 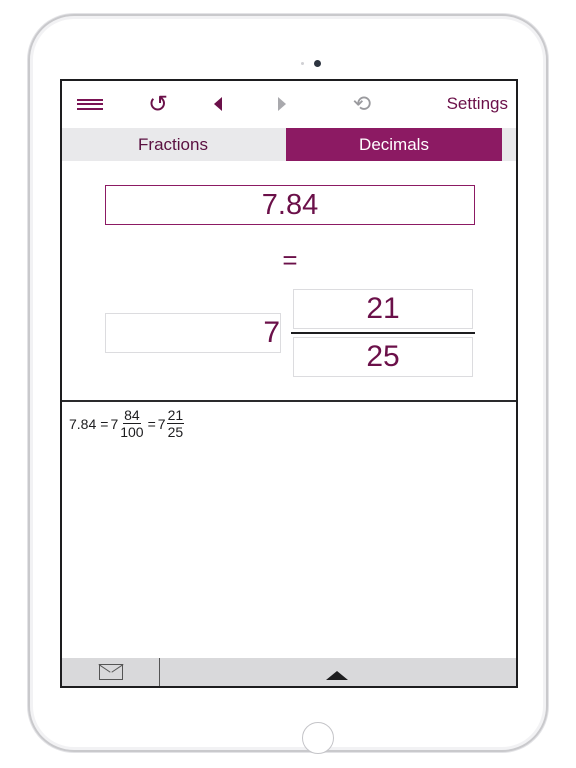 What do you see at coordinates (289, 401) in the screenshot?
I see `section-divider` at bounding box center [289, 401].